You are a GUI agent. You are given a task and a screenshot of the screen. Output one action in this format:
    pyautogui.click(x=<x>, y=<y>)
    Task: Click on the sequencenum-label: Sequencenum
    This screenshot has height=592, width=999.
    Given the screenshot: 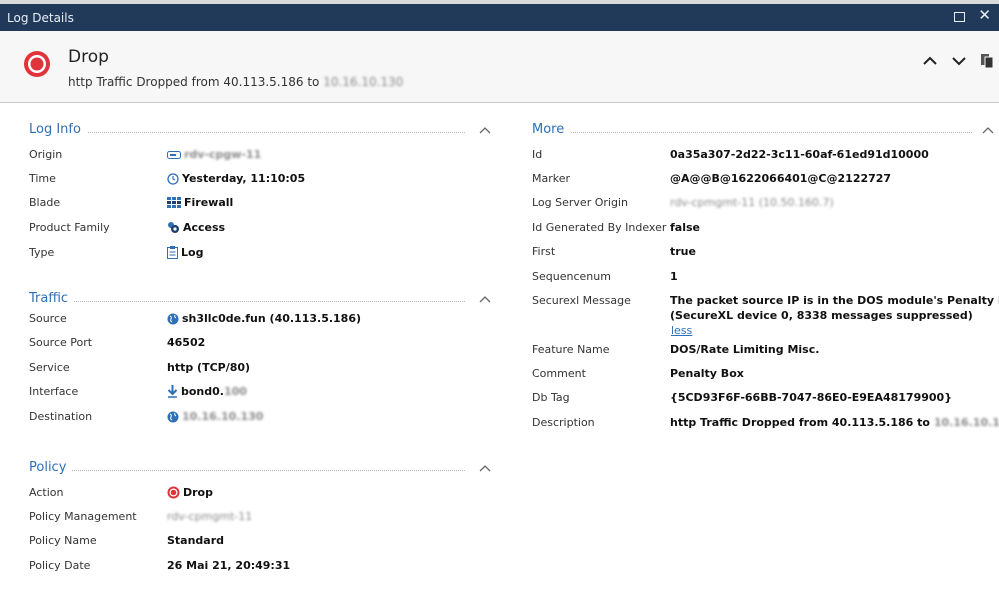 What is the action you would take?
    pyautogui.click(x=571, y=276)
    